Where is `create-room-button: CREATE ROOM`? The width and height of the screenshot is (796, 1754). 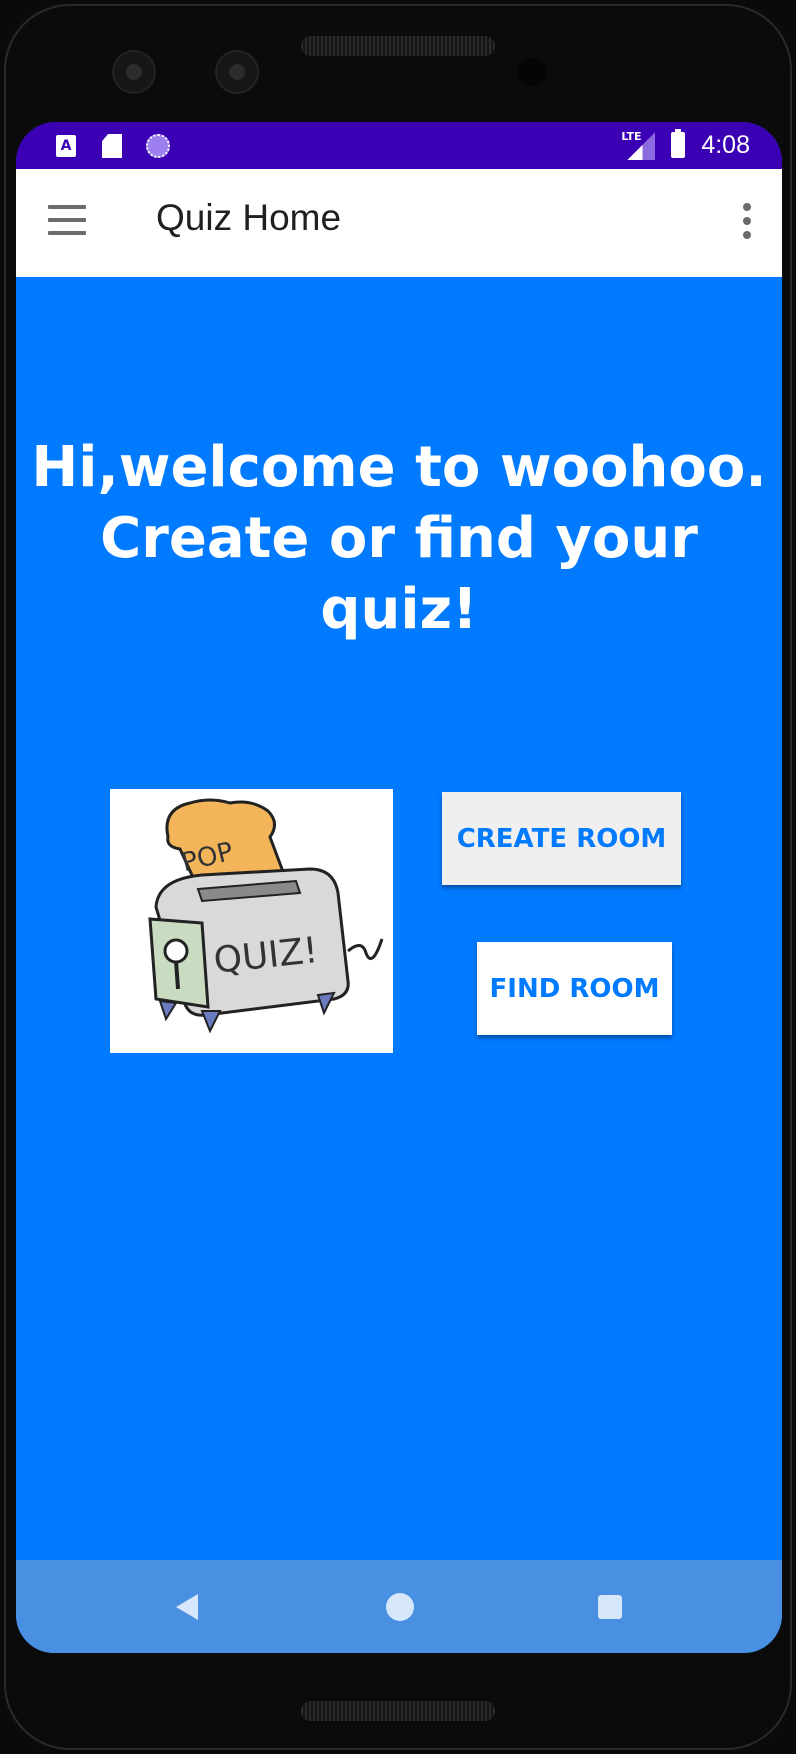
create-room-button: CREATE ROOM is located at coordinates (561, 838).